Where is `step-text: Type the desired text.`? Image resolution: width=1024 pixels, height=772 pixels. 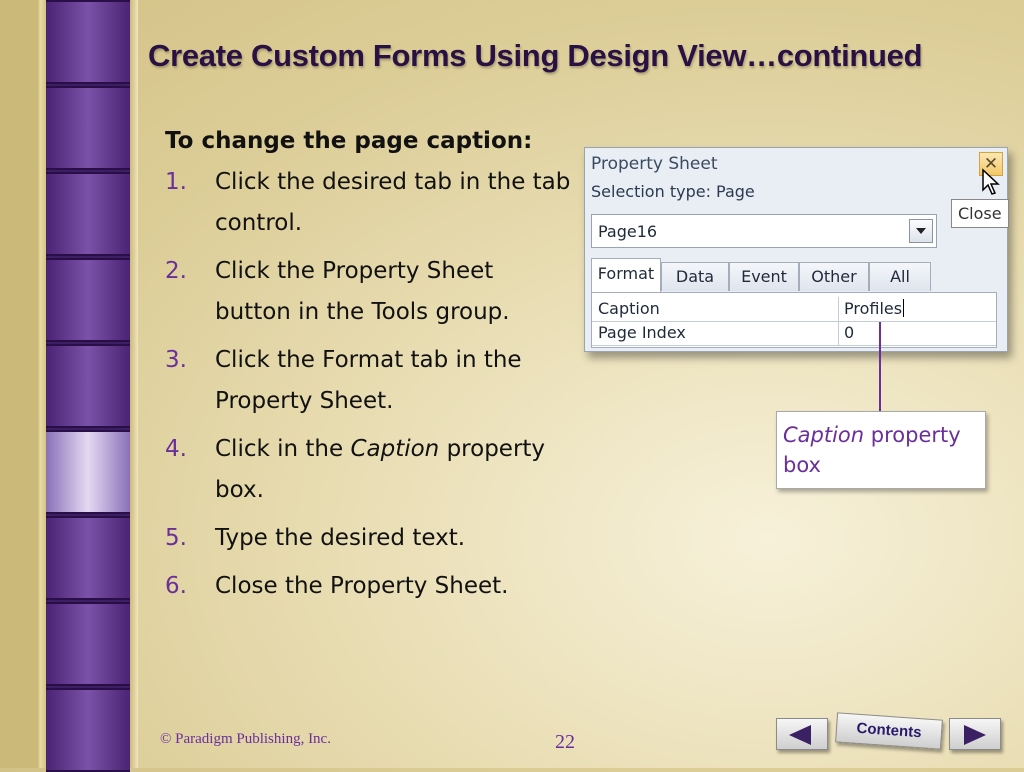
step-text: Type the desired text. is located at coordinates (340, 538).